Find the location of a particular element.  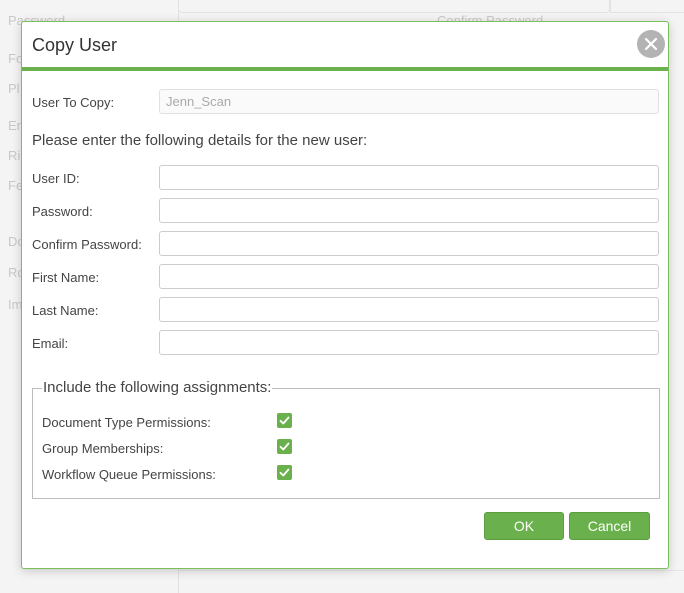

email-label: Email: is located at coordinates (50, 343).